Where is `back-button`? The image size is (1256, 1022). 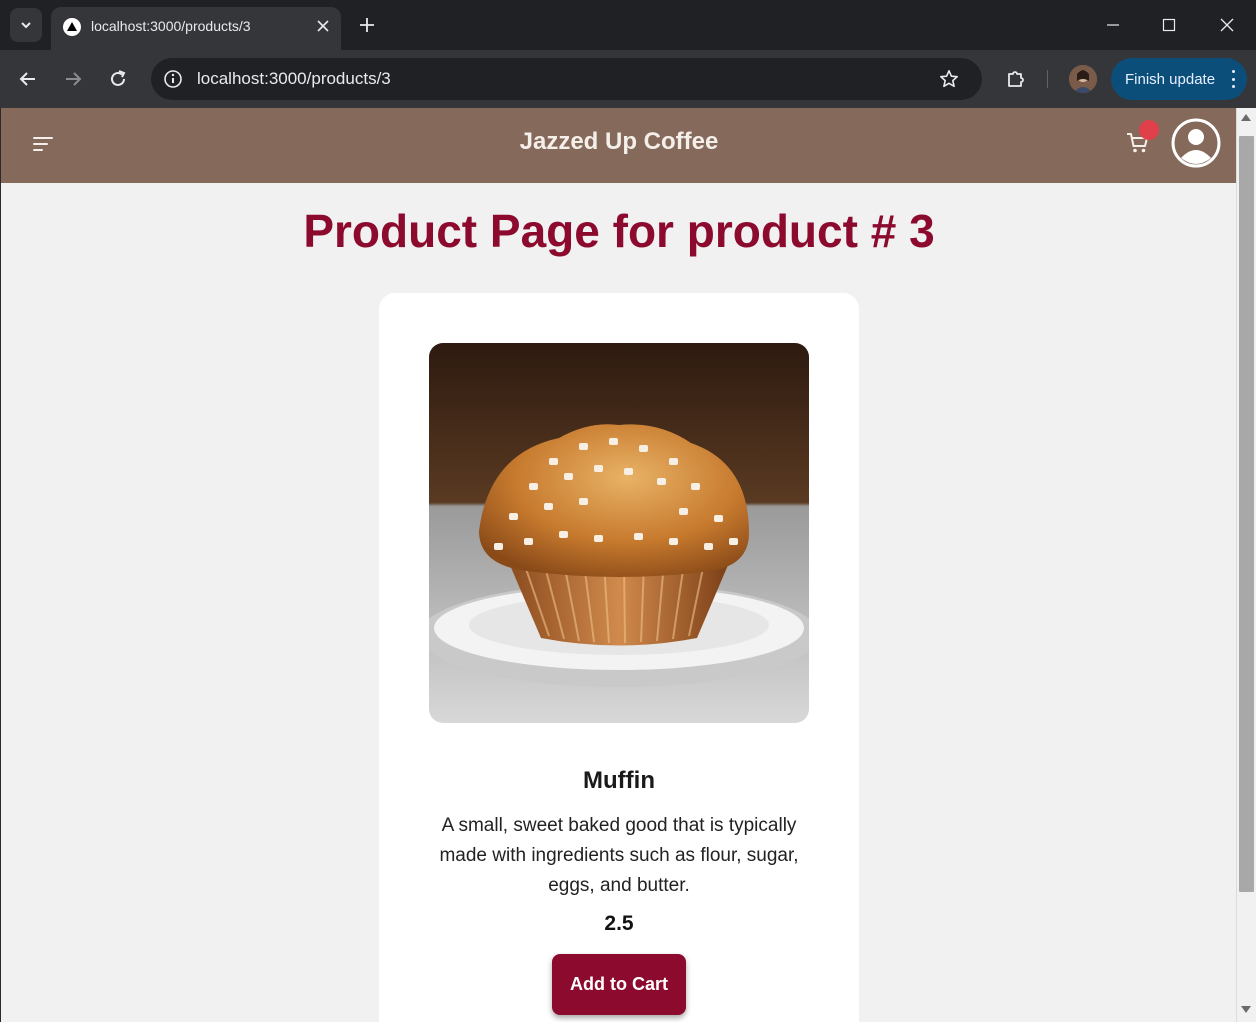
back-button is located at coordinates (28, 79).